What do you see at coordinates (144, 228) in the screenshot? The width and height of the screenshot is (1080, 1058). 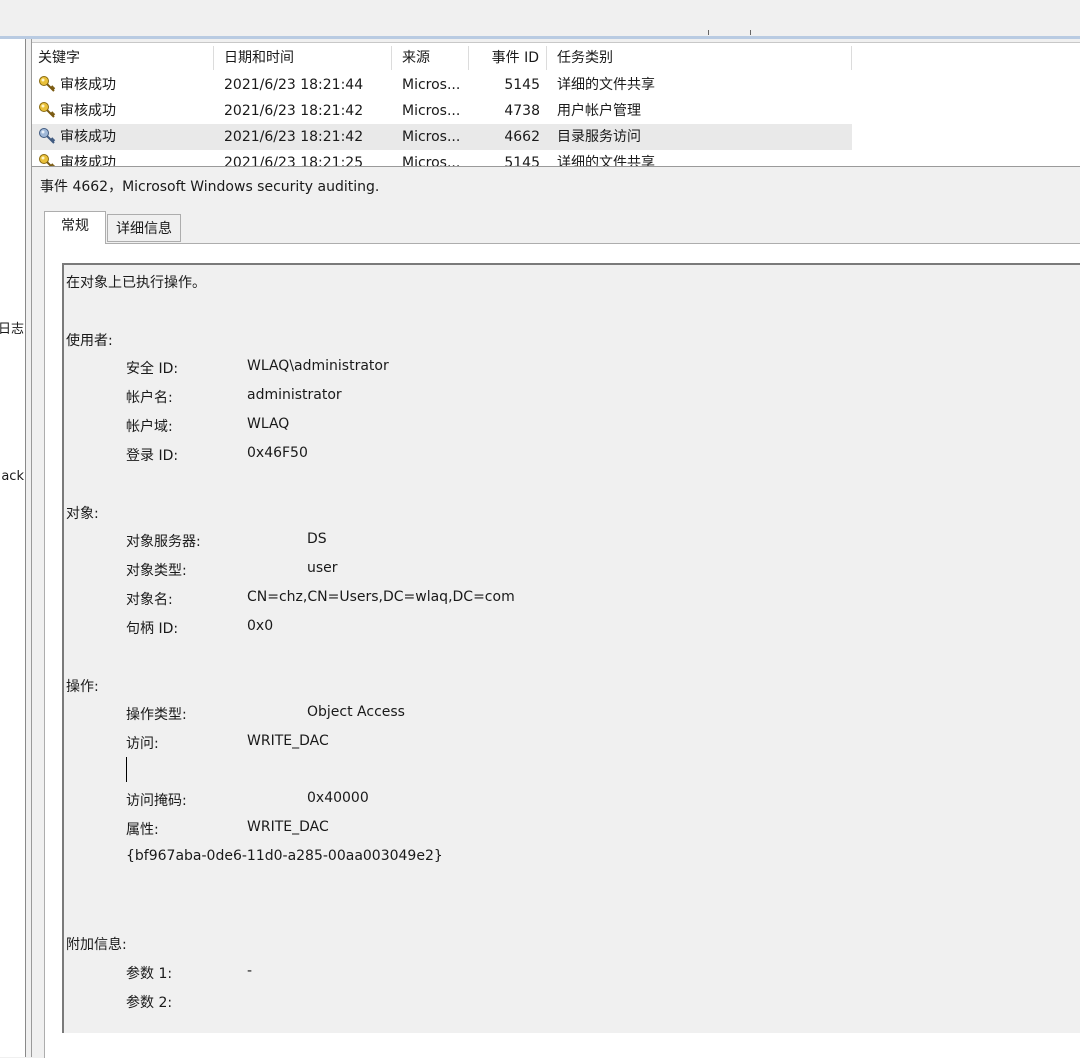 I see `tab-details: 详细信息` at bounding box center [144, 228].